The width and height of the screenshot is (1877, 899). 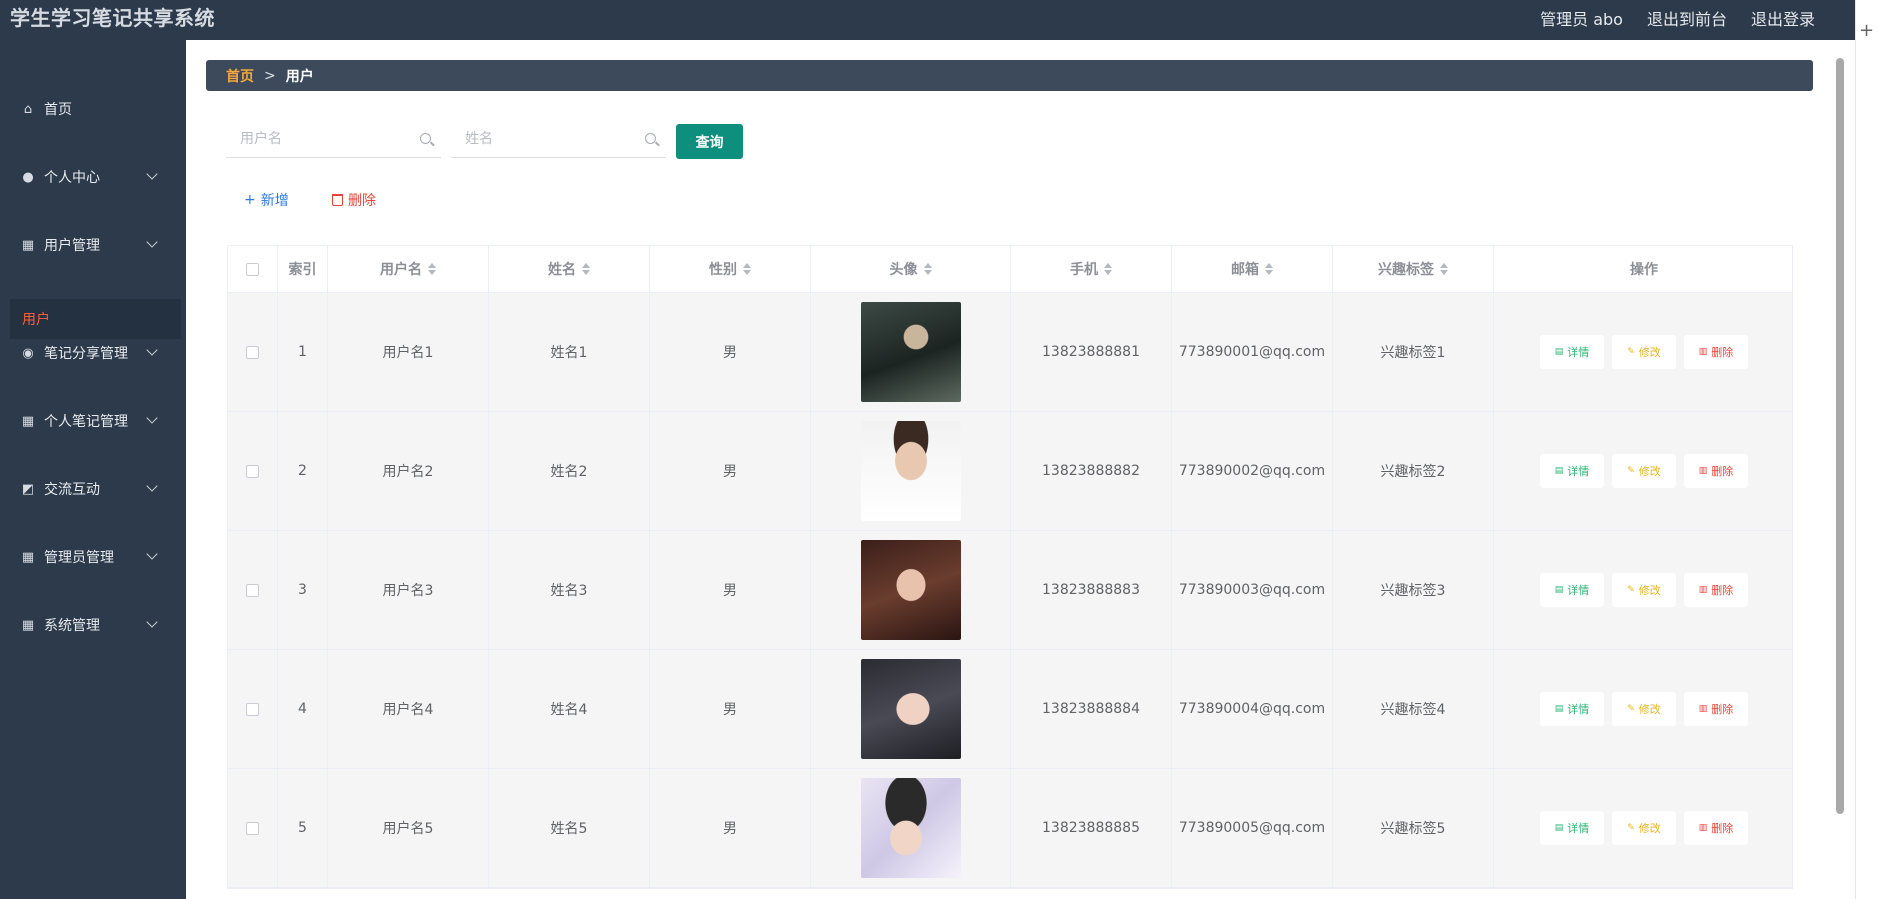 I want to click on select-all-checkbox, so click(x=252, y=269).